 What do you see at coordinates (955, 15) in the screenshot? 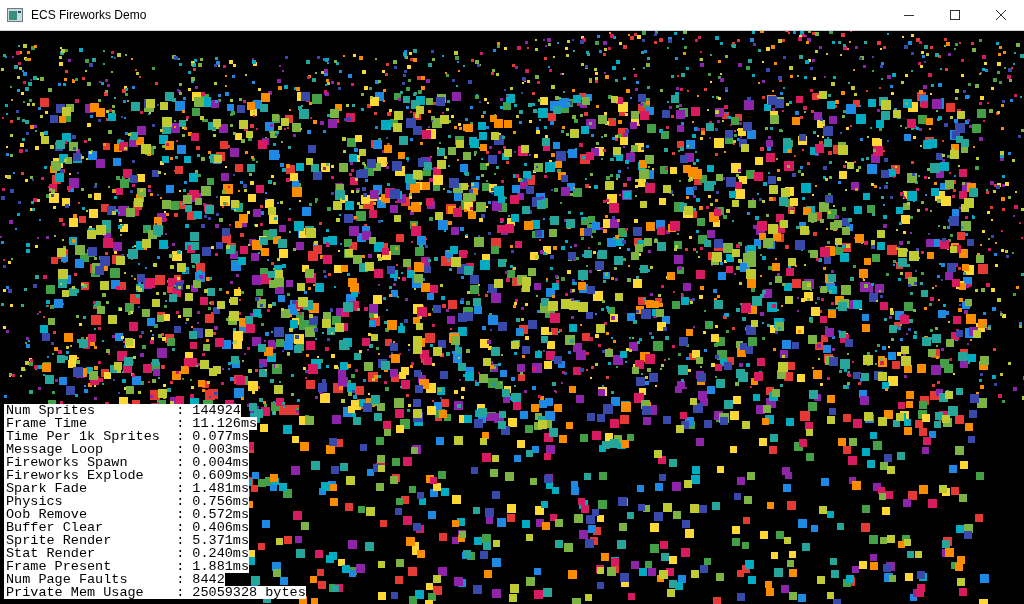
I see `maximize-icon` at bounding box center [955, 15].